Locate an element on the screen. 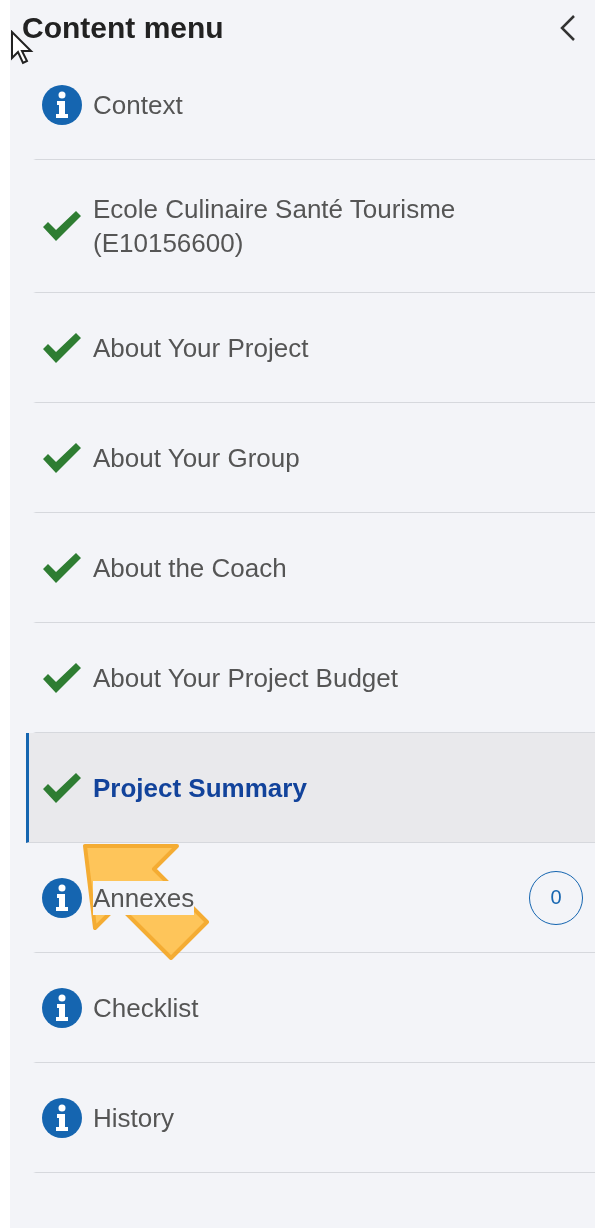 This screenshot has height=1228, width=595. menu-item: Context is located at coordinates (314, 105).